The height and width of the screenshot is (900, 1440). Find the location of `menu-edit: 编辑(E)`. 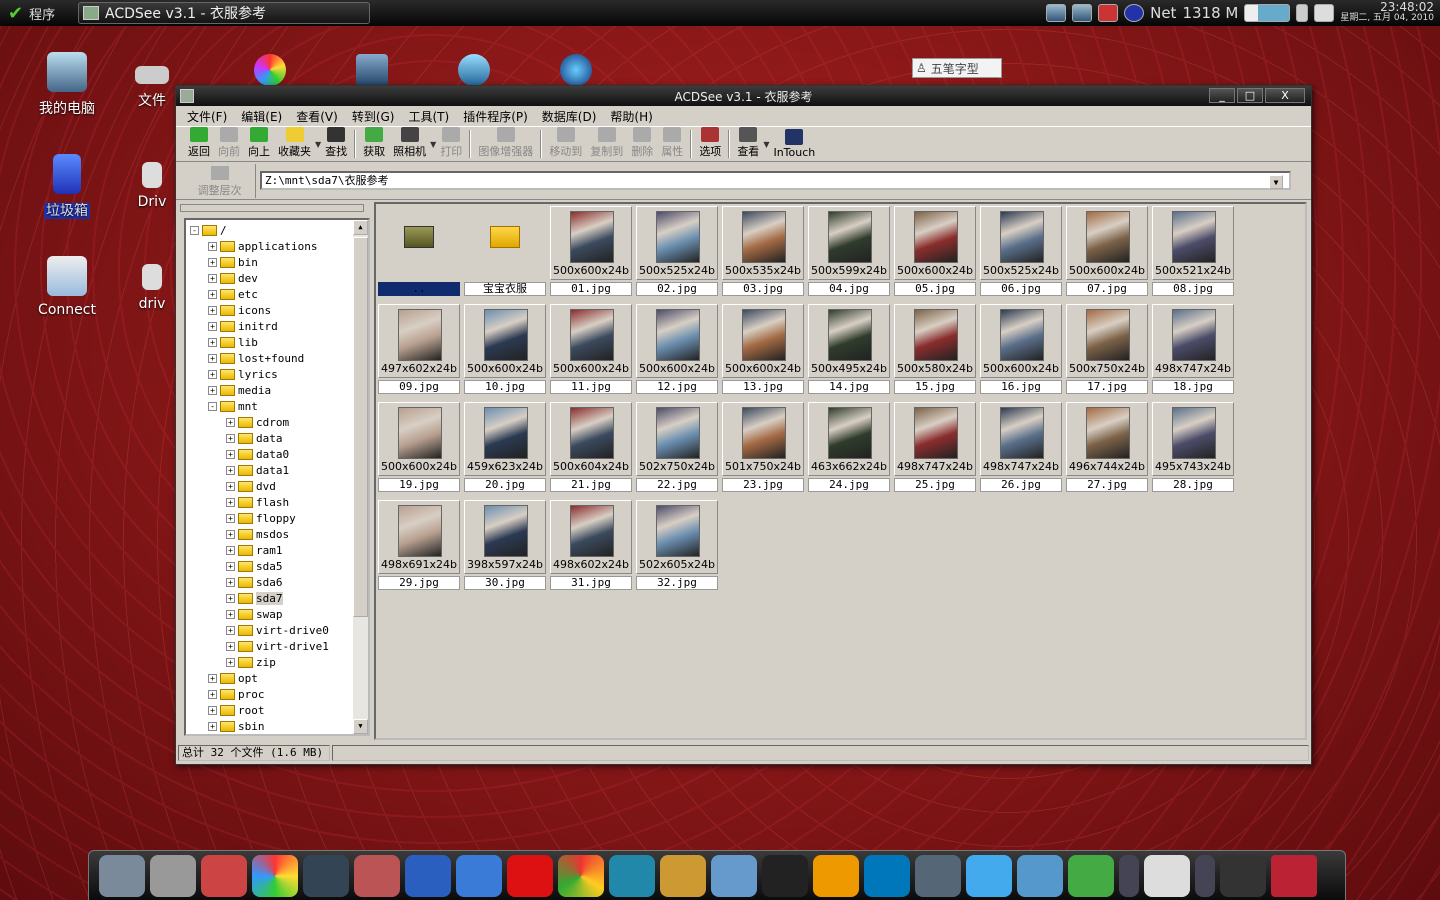

menu-edit: 编辑(E) is located at coordinates (261, 116).